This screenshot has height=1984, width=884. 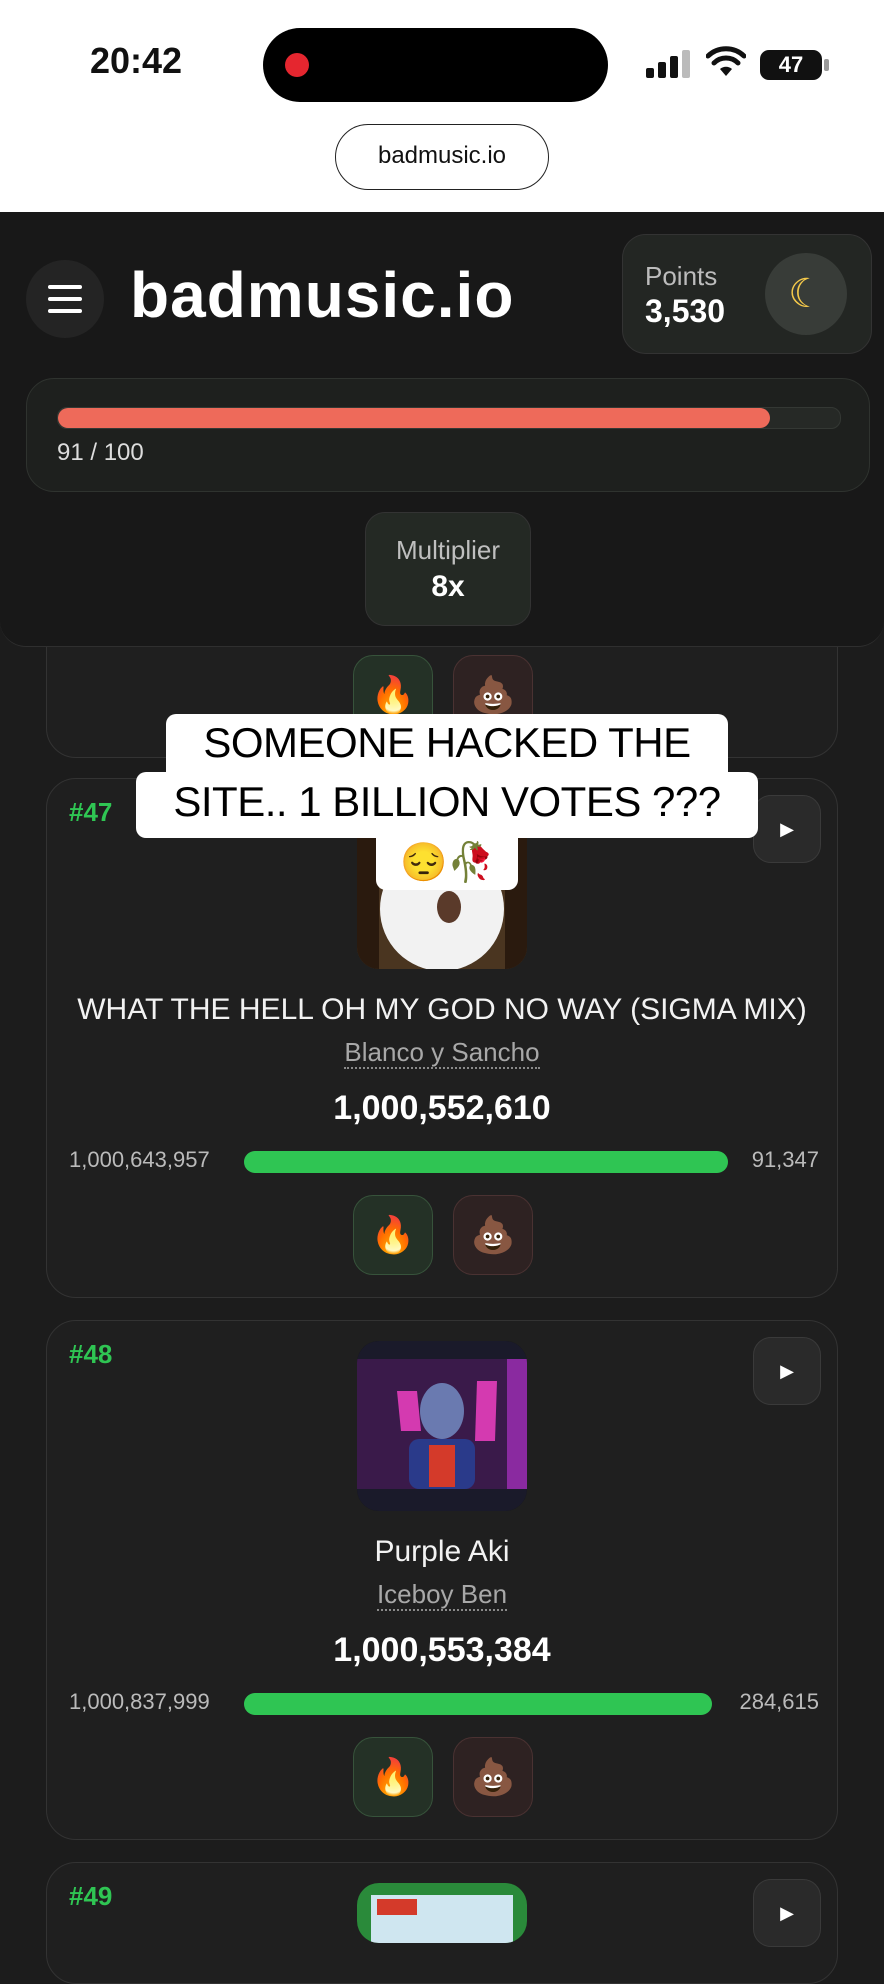 What do you see at coordinates (448, 586) in the screenshot?
I see `multiplier-value: 8x` at bounding box center [448, 586].